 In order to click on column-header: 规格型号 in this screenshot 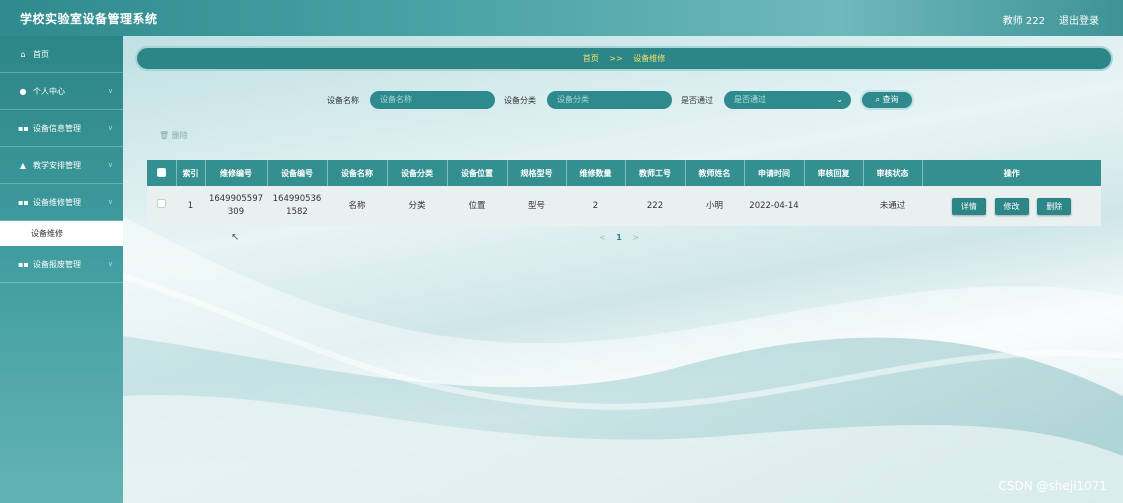, I will do `click(537, 173)`.